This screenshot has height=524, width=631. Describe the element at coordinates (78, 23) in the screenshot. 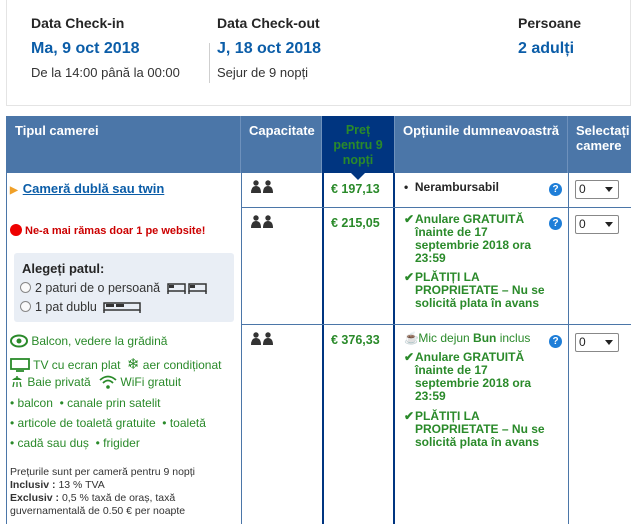

I see `checkin-label: Data Check-in` at that location.